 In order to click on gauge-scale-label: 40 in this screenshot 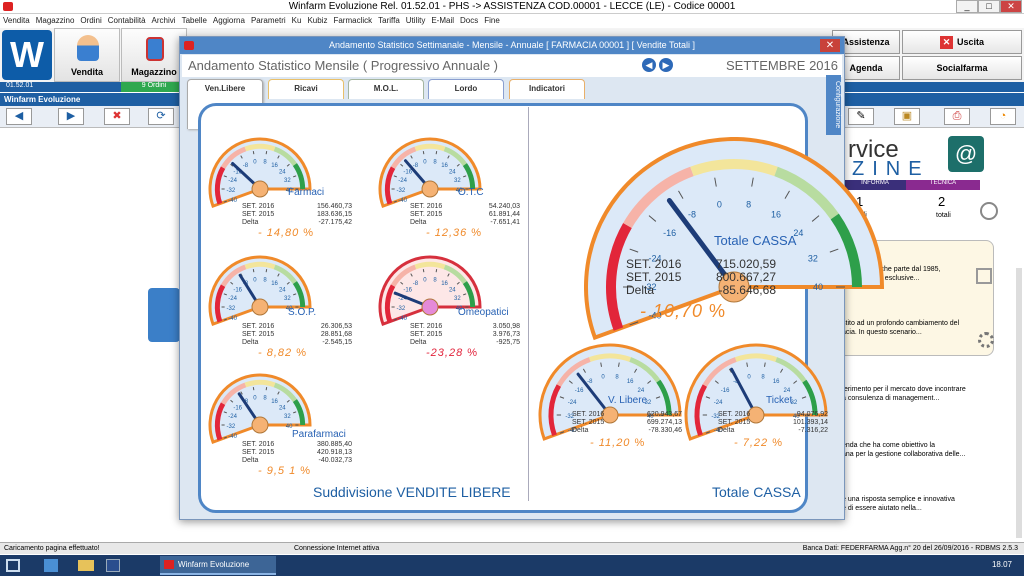, I will do `click(818, 287)`.